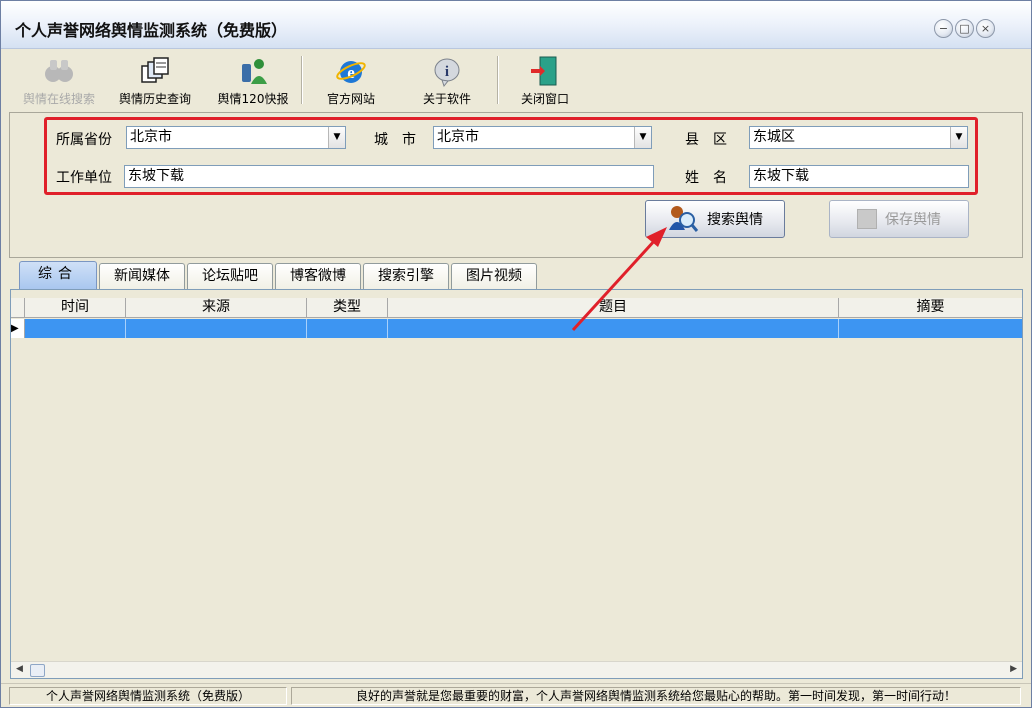 Image resolution: width=1032 pixels, height=709 pixels. What do you see at coordinates (943, 28) in the screenshot?
I see `minimize-button: −` at bounding box center [943, 28].